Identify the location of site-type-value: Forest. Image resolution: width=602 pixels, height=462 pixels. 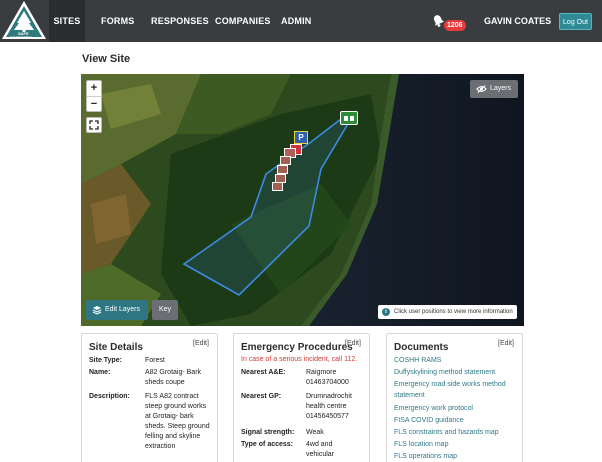
(155, 360).